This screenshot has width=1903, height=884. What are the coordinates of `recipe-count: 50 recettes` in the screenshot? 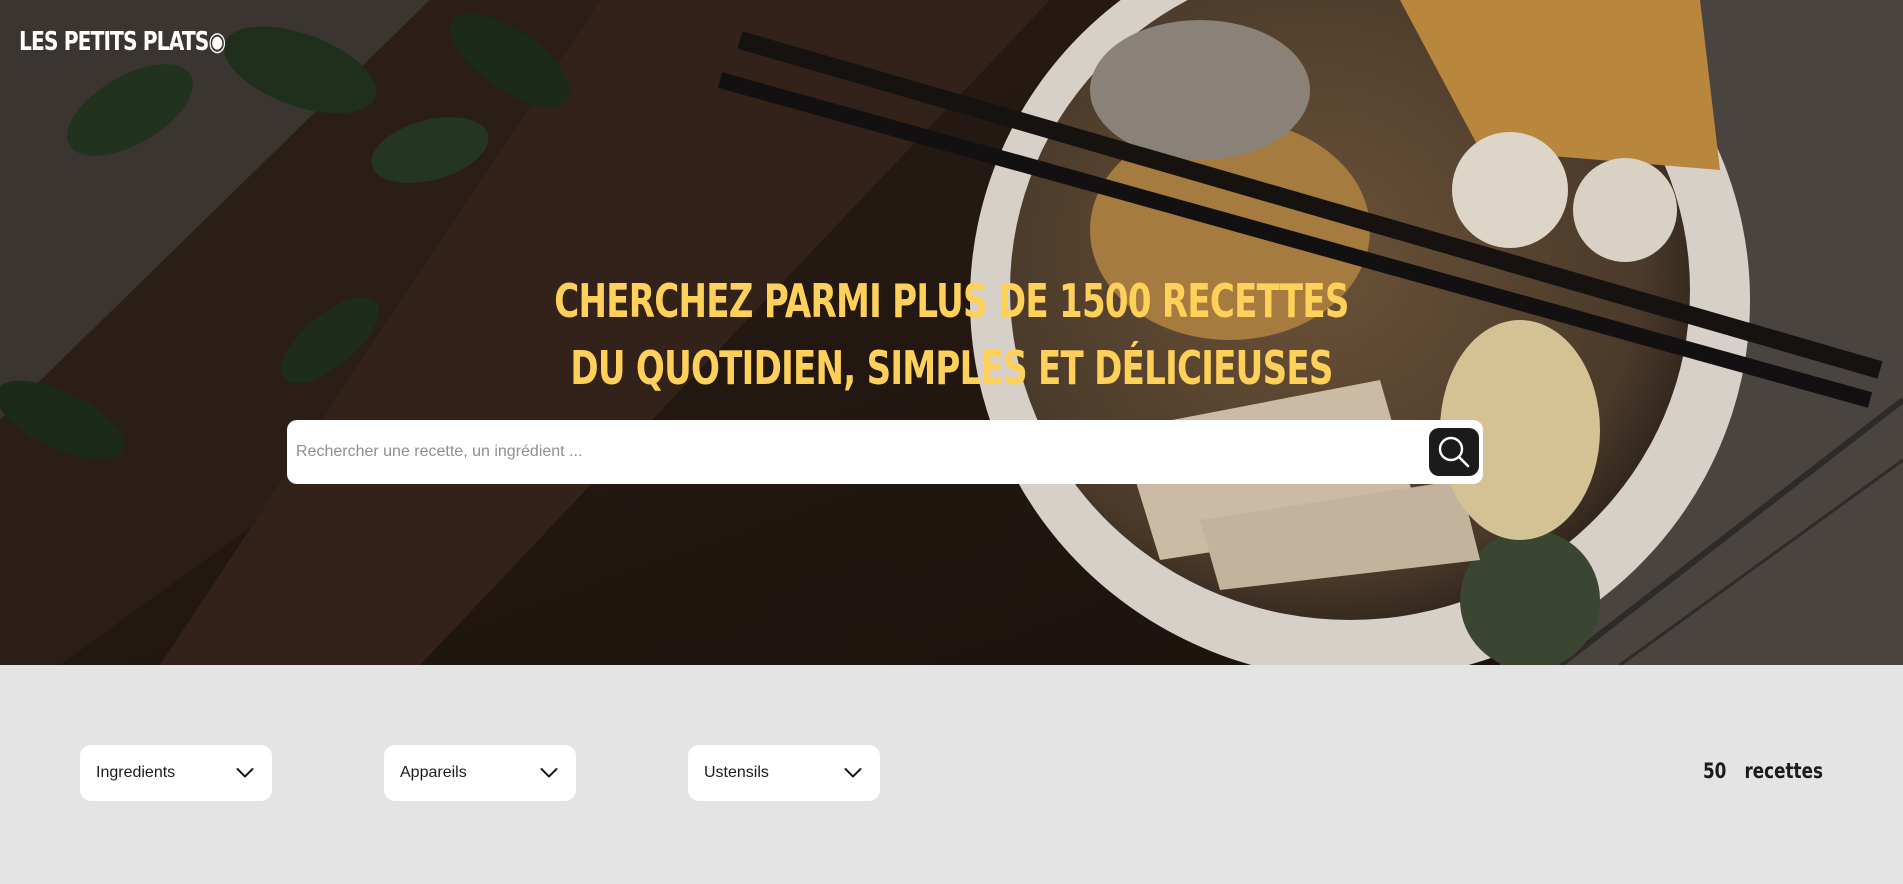 It's located at (1763, 771).